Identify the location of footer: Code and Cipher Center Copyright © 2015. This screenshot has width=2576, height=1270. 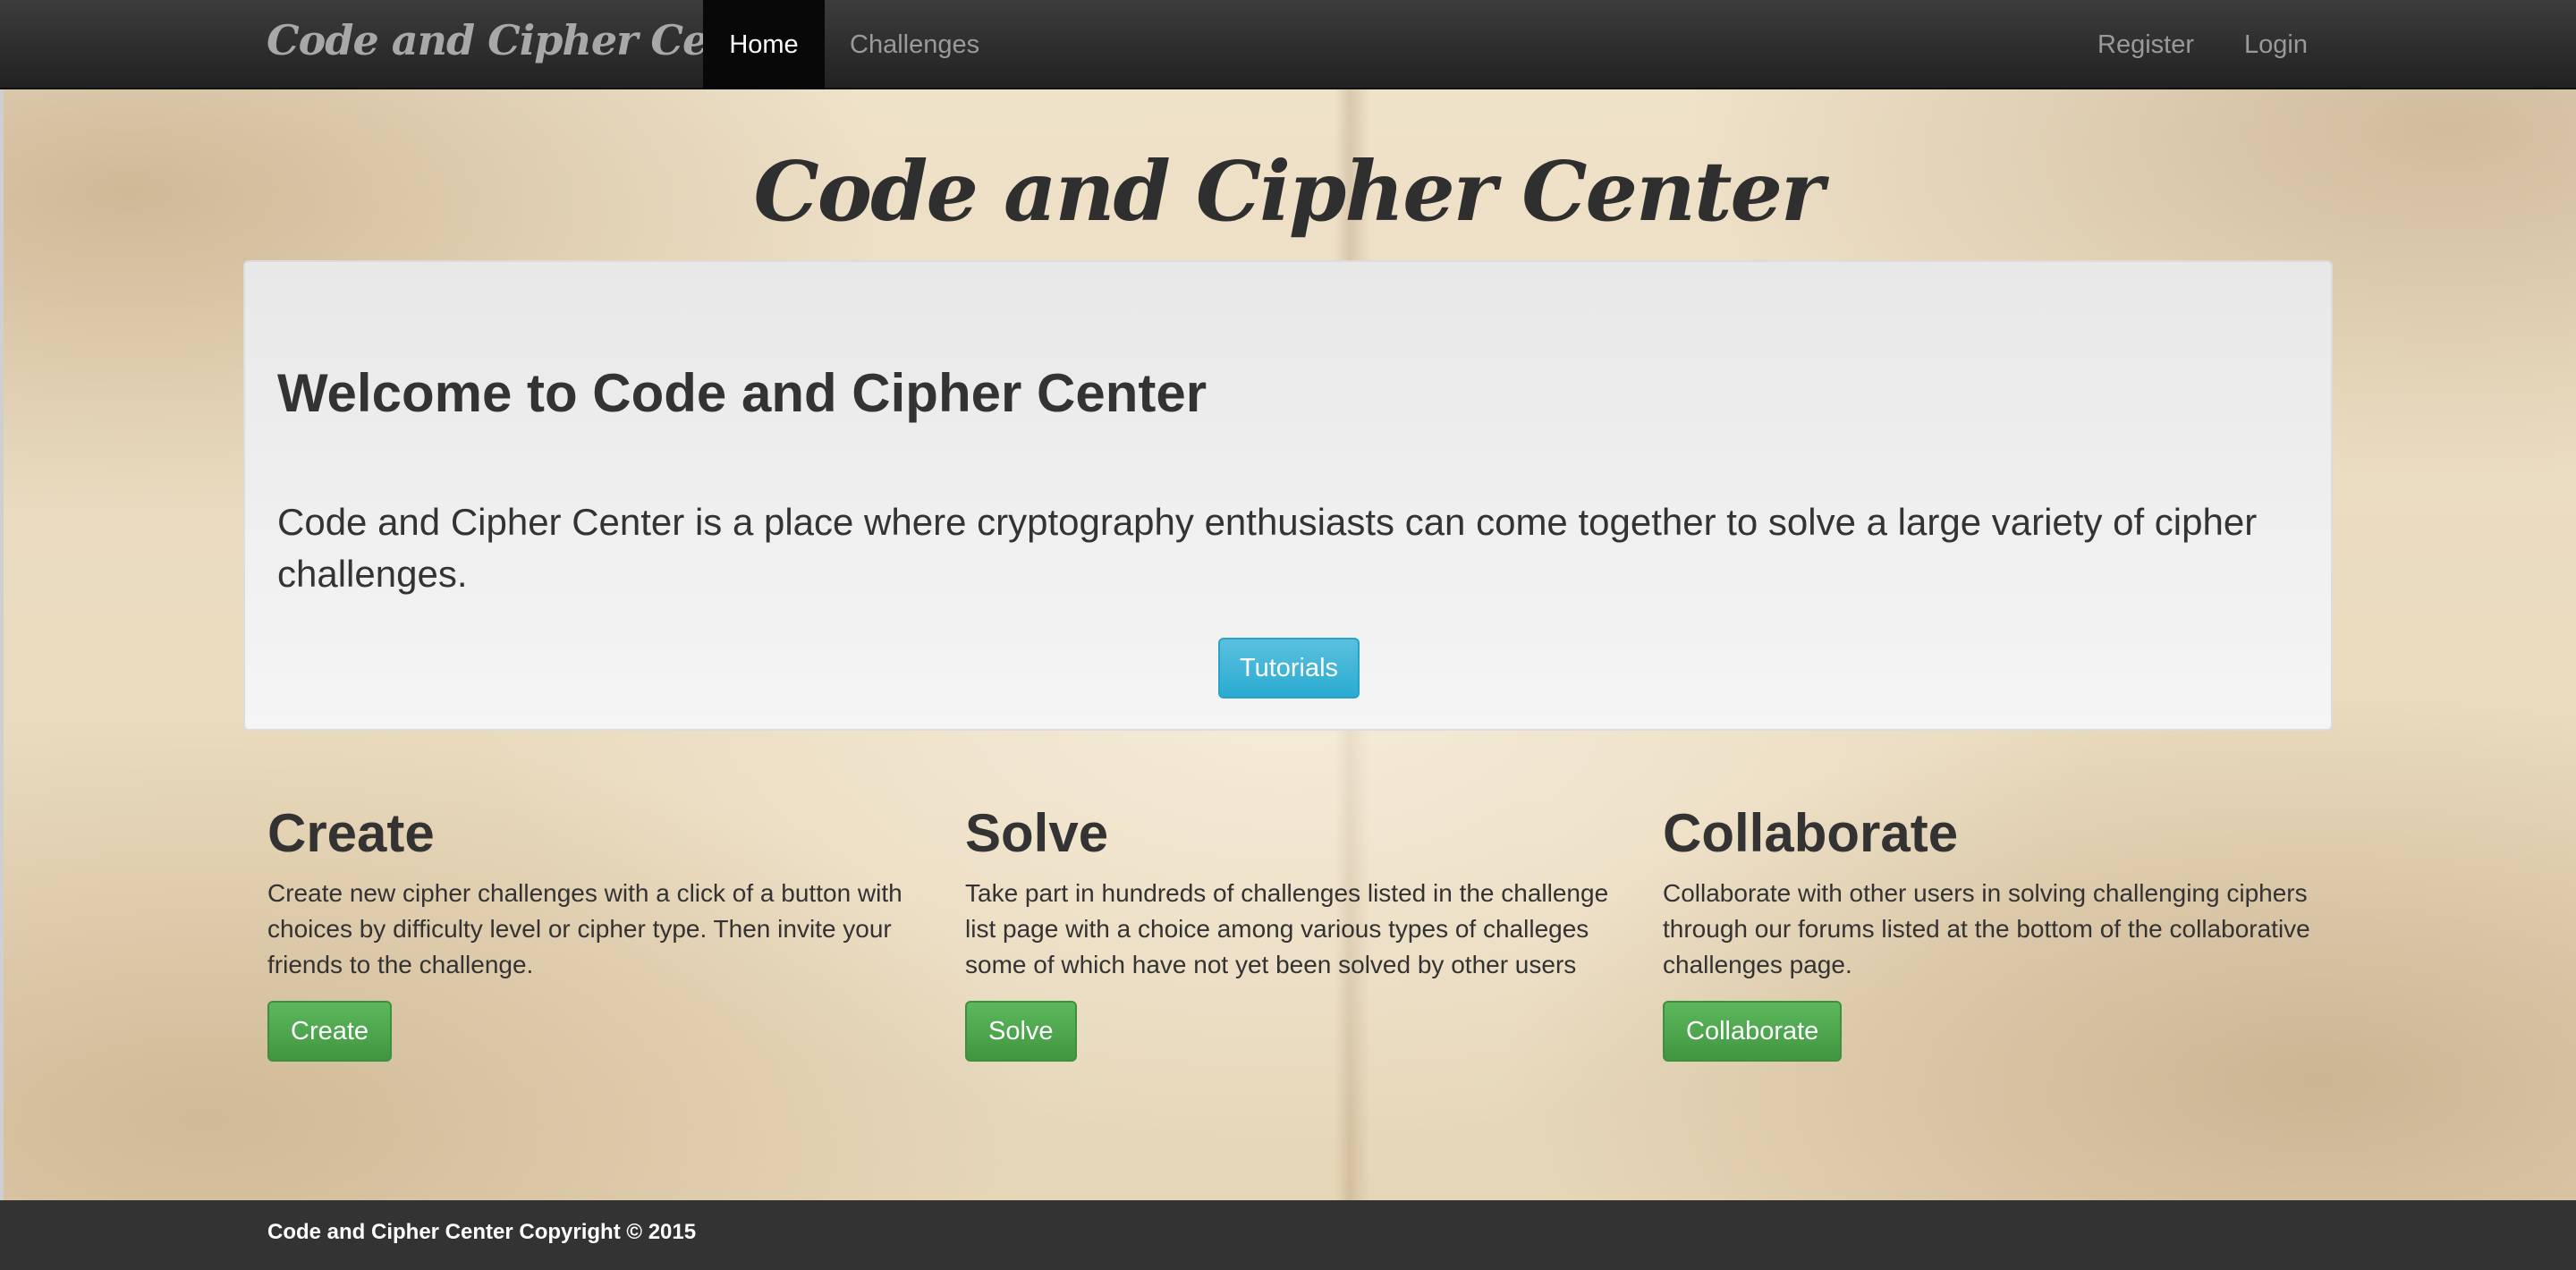
(1288, 1235).